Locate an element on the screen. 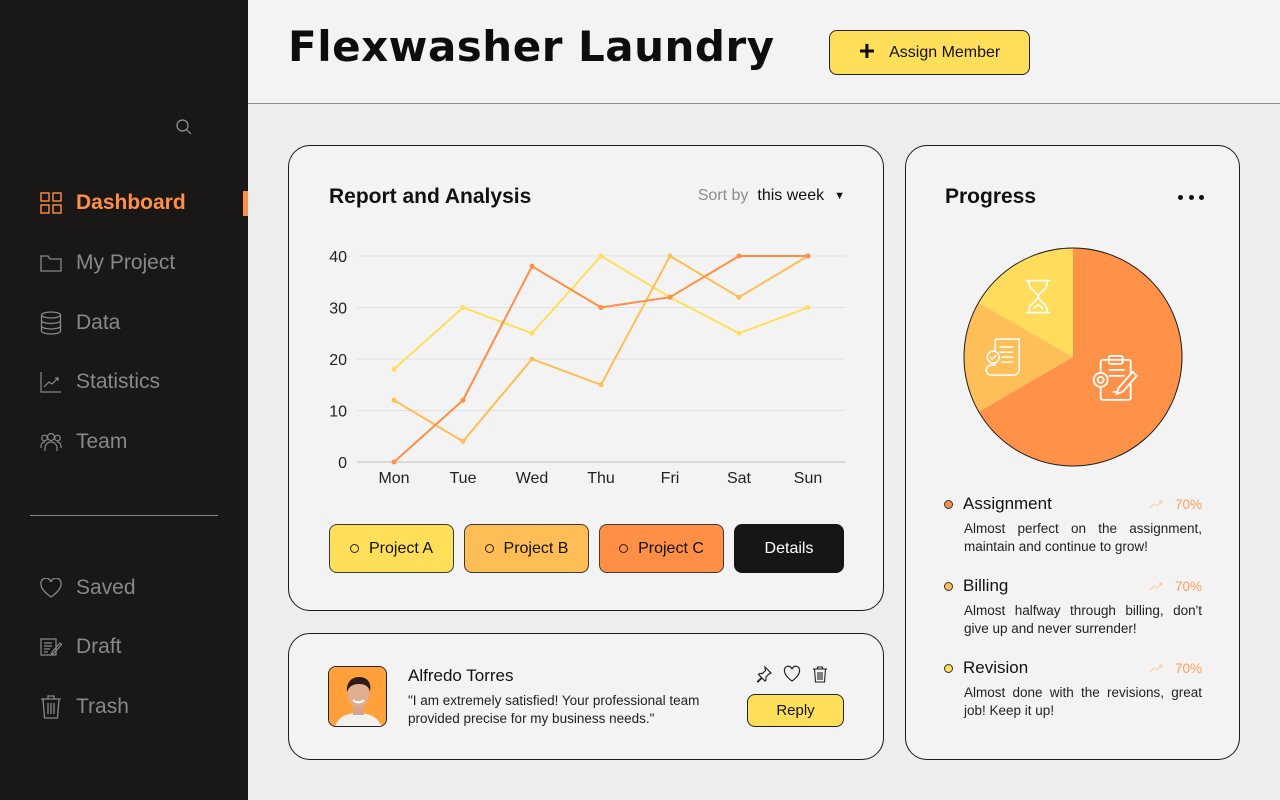 The height and width of the screenshot is (800, 1280). project-a-button: Project A is located at coordinates (391, 548).